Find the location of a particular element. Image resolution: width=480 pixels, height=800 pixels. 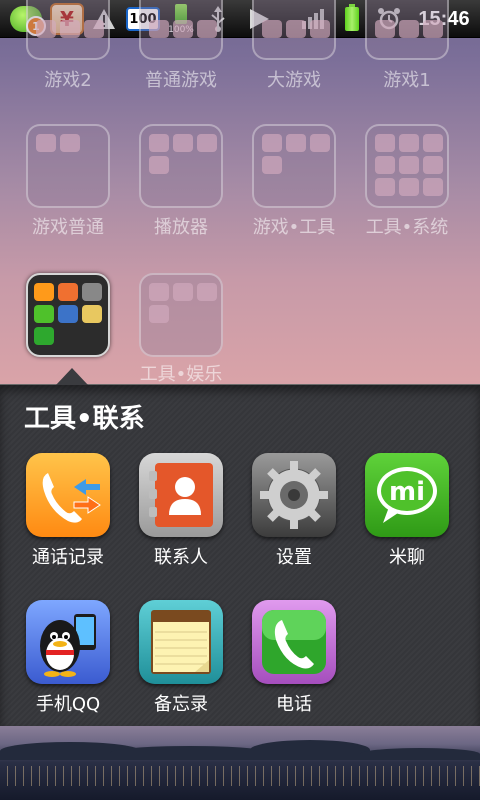

miliao-icon: mi is located at coordinates (407, 495).